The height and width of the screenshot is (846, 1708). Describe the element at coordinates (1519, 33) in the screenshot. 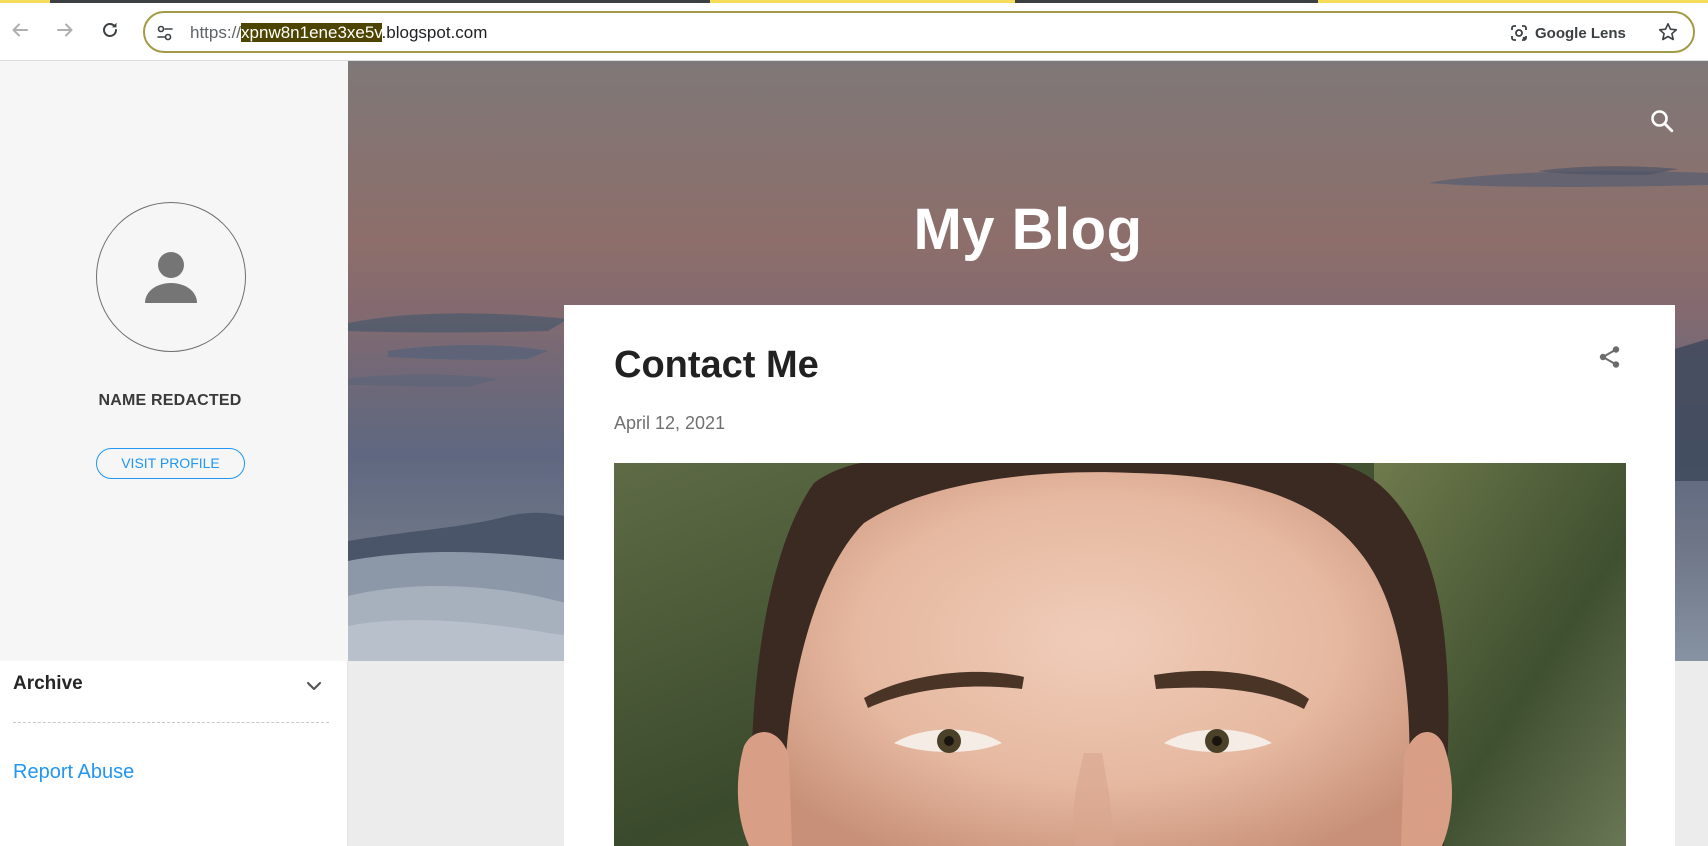

I see `camera-lens-icon` at that location.